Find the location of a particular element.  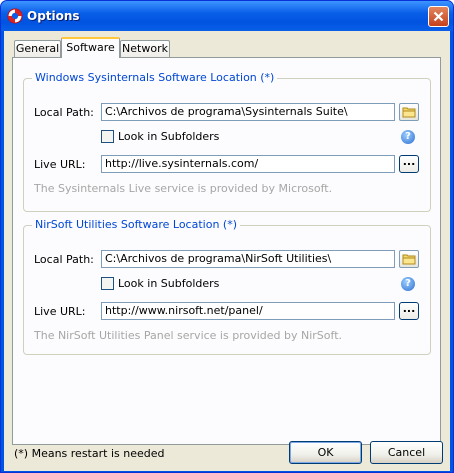

sysinternals-subfolders-label: Look in Subfolders is located at coordinates (168, 136).